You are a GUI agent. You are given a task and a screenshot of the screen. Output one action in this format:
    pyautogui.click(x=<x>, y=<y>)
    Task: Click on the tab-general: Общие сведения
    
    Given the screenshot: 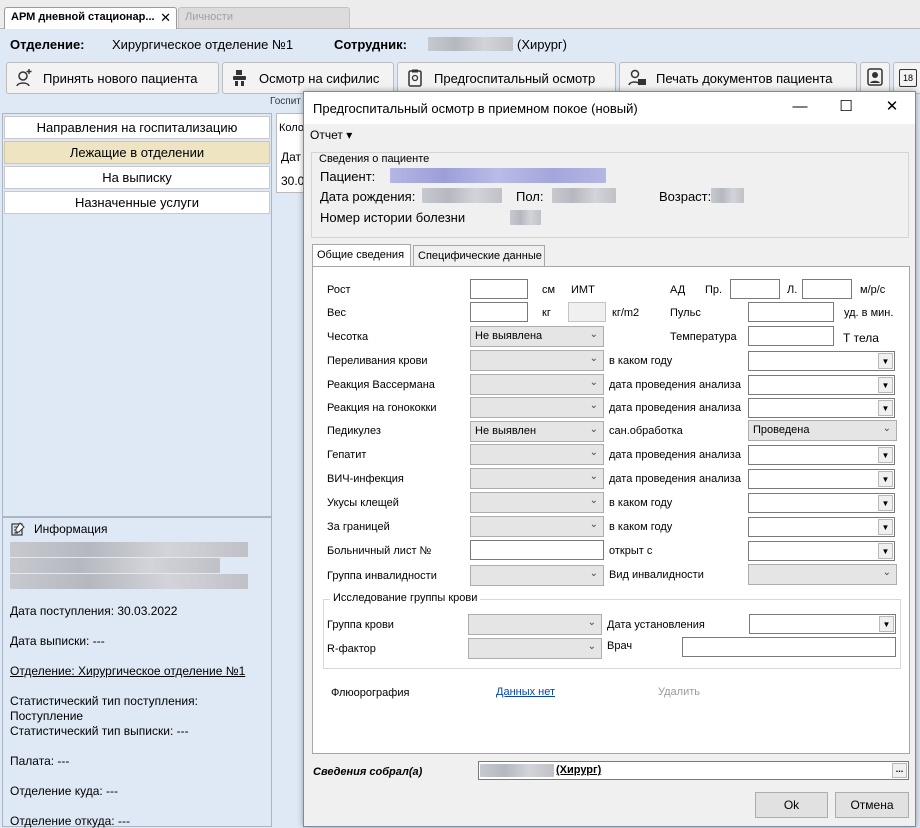 What is the action you would take?
    pyautogui.click(x=361, y=255)
    